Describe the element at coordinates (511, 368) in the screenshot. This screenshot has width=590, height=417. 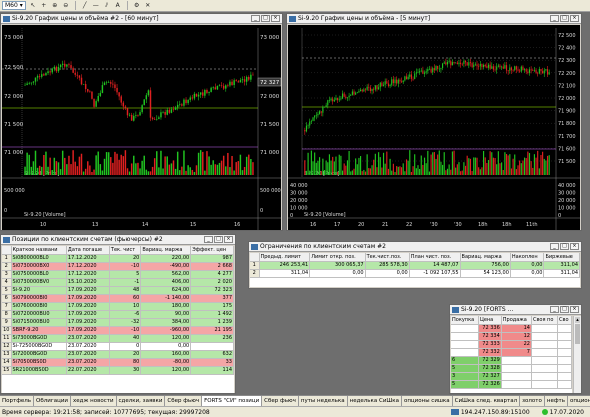
I see `buy-level-row: 5 72 328` at that location.